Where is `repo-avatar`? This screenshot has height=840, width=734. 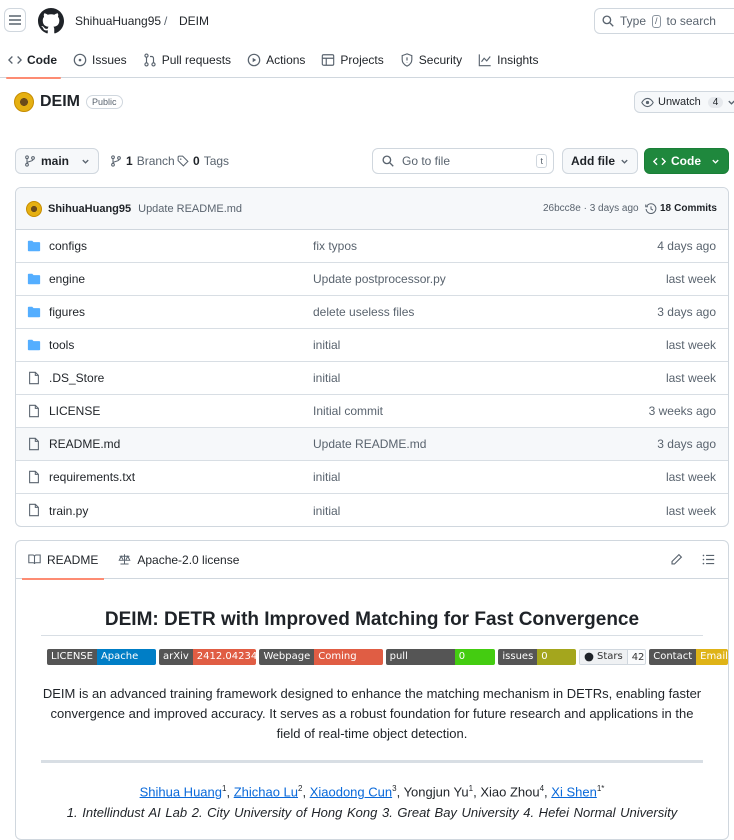
repo-avatar is located at coordinates (24, 102).